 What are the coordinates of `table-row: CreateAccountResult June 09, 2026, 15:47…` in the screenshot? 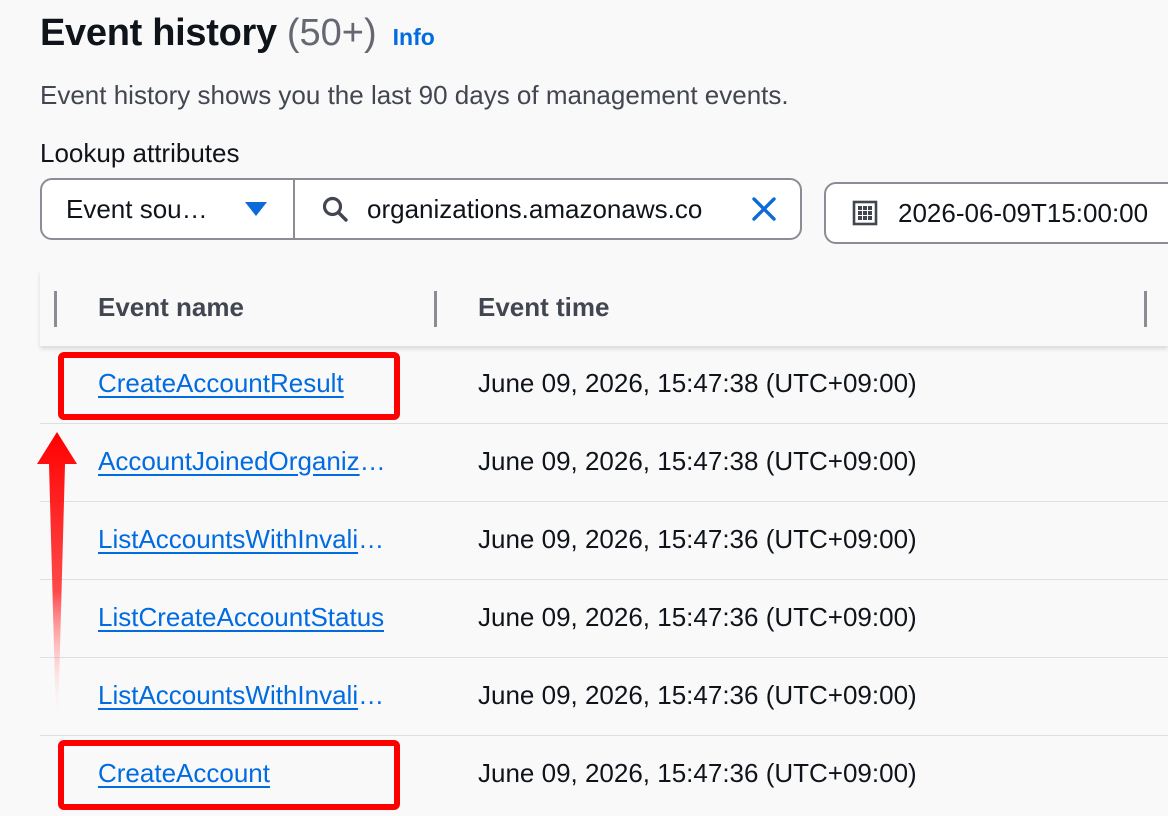 It's located at (604, 385).